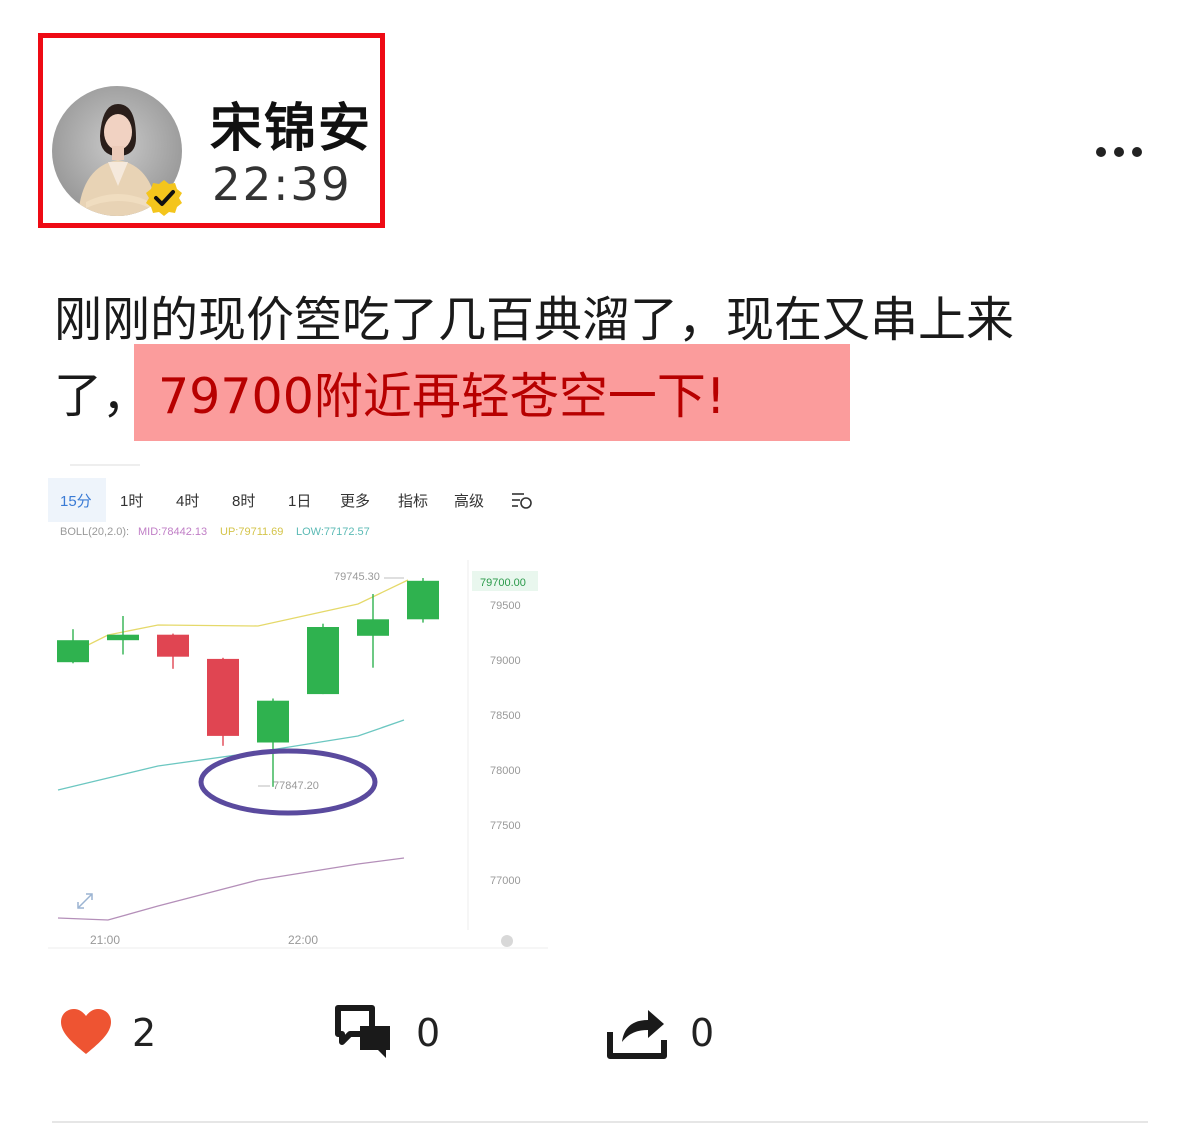  I want to click on chart-tab: 1时, so click(131, 501).